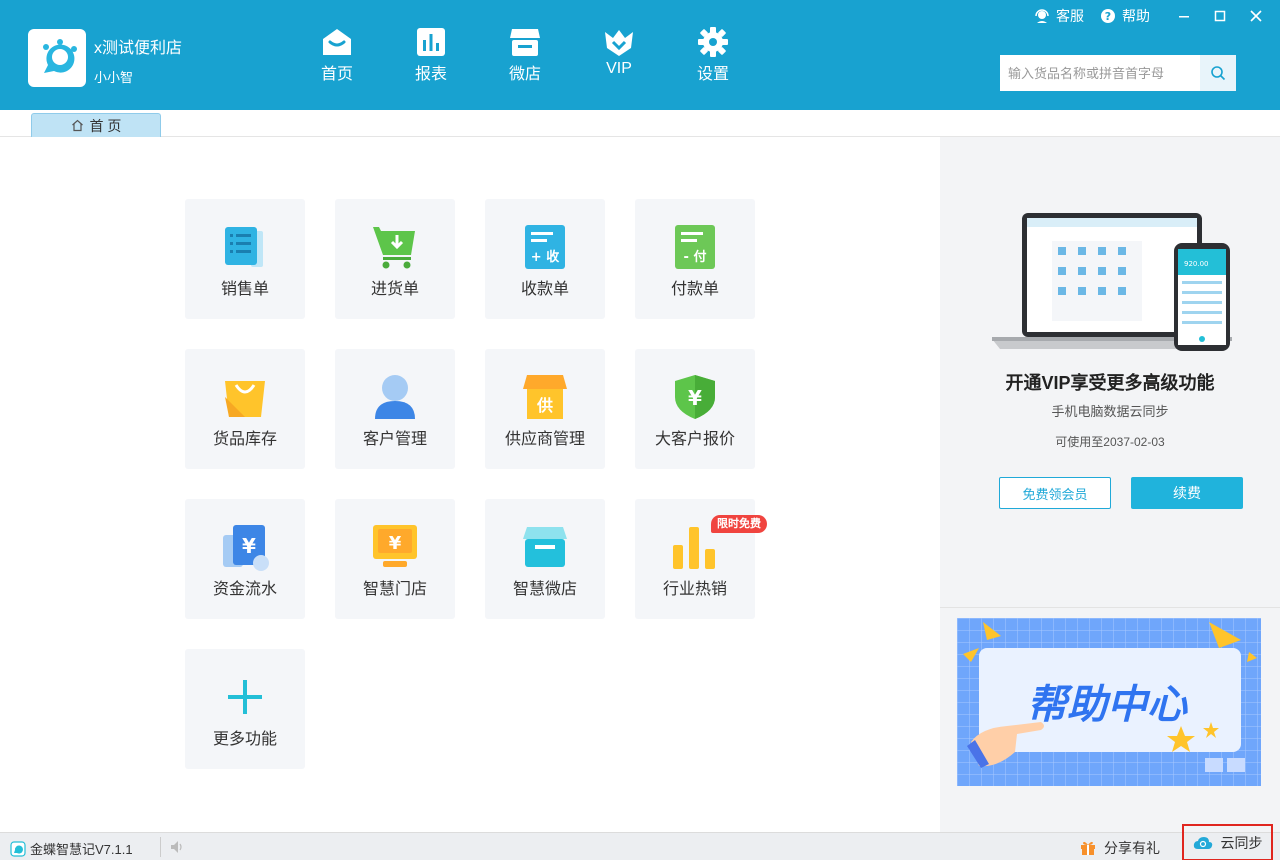 The height and width of the screenshot is (860, 1280). I want to click on tile-hot-sales: 限时免费 行业热销, so click(701, 559).